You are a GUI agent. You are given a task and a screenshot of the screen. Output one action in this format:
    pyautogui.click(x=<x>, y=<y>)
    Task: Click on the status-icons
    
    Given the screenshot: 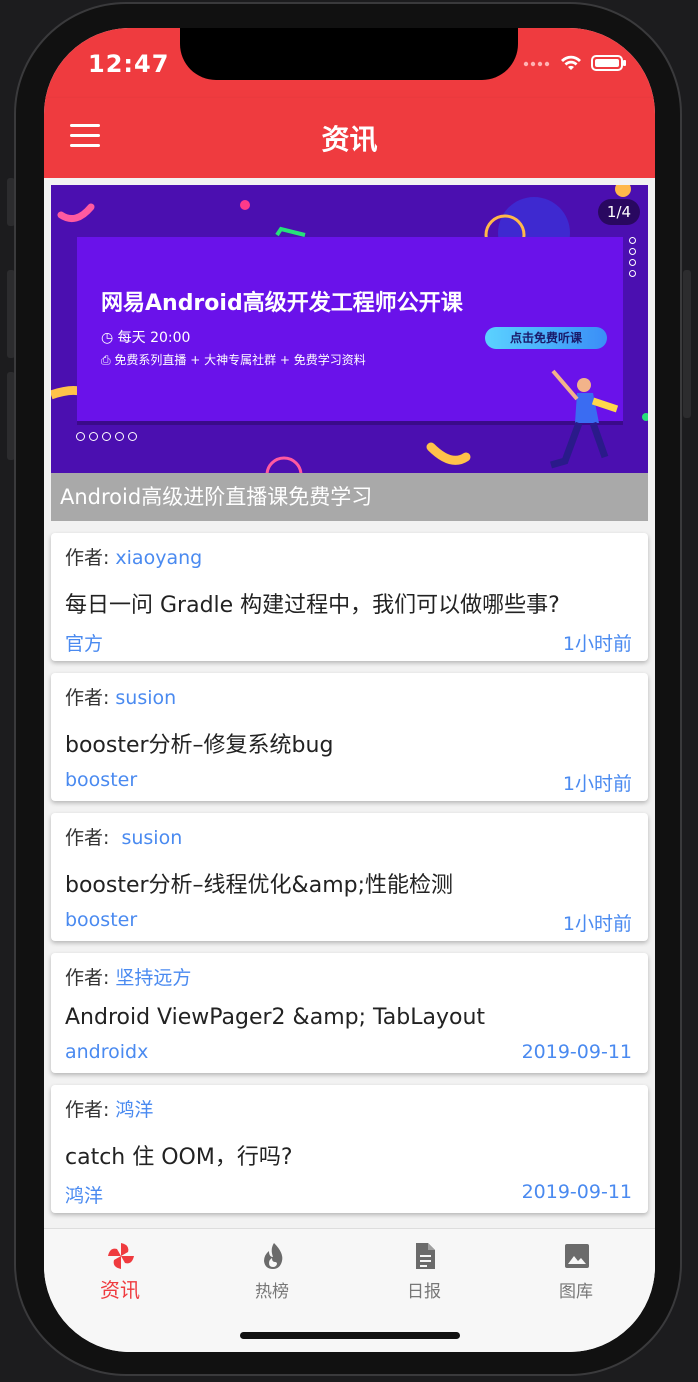 What is the action you would take?
    pyautogui.click(x=575, y=63)
    